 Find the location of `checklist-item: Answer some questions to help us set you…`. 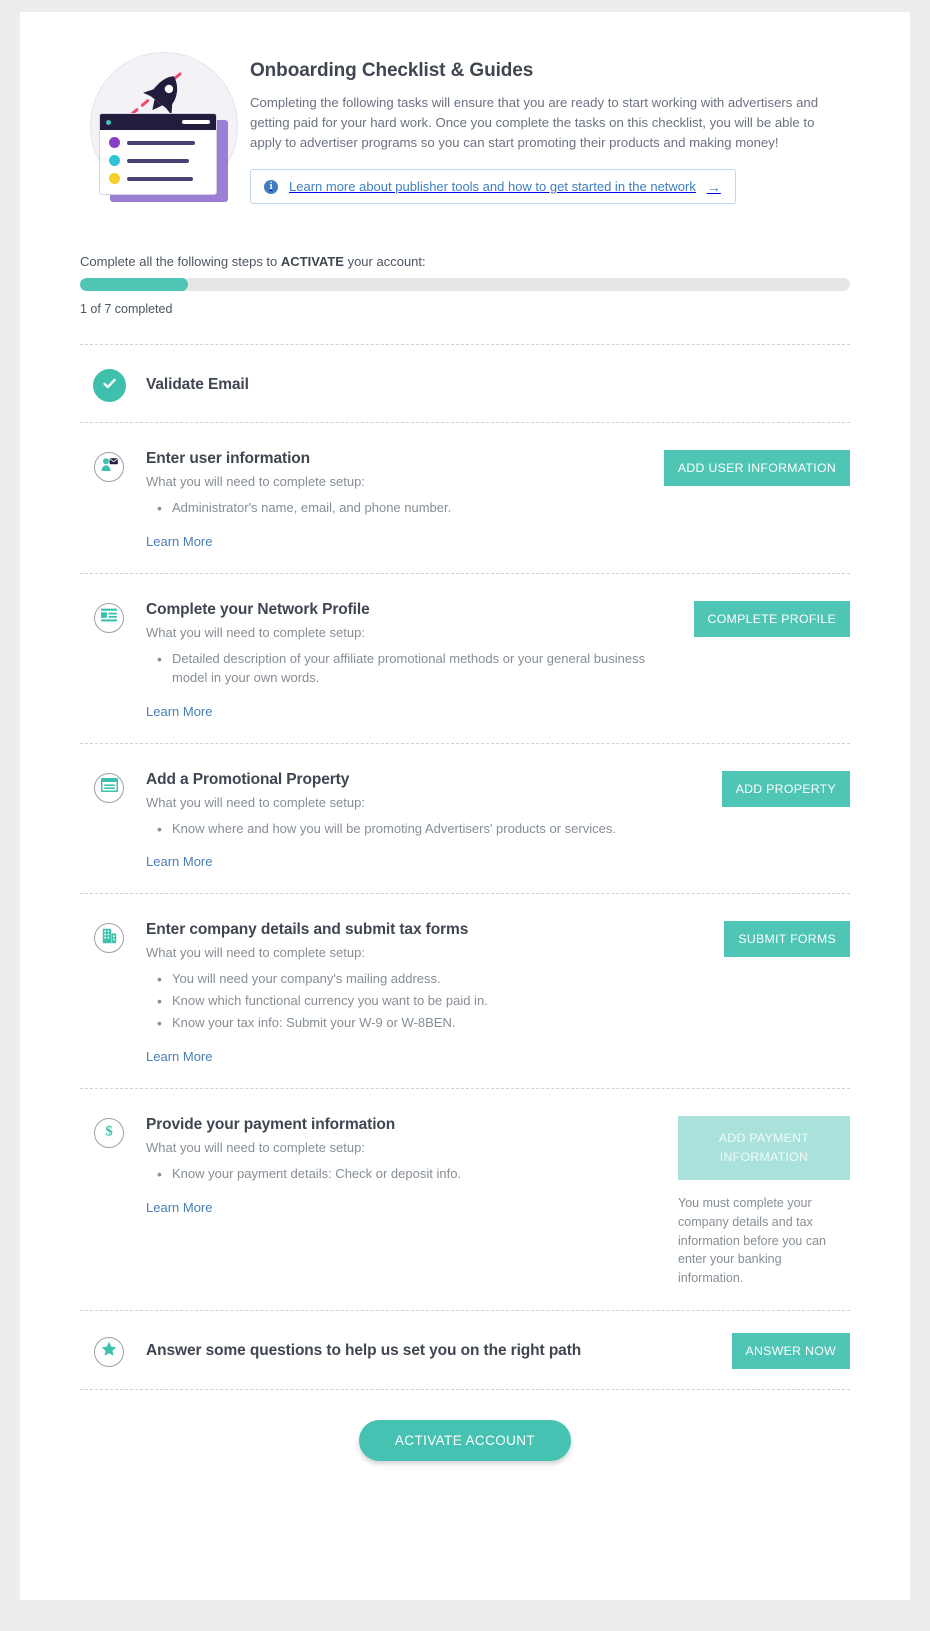

checklist-item: Answer some questions to help us set you… is located at coordinates (465, 1349).